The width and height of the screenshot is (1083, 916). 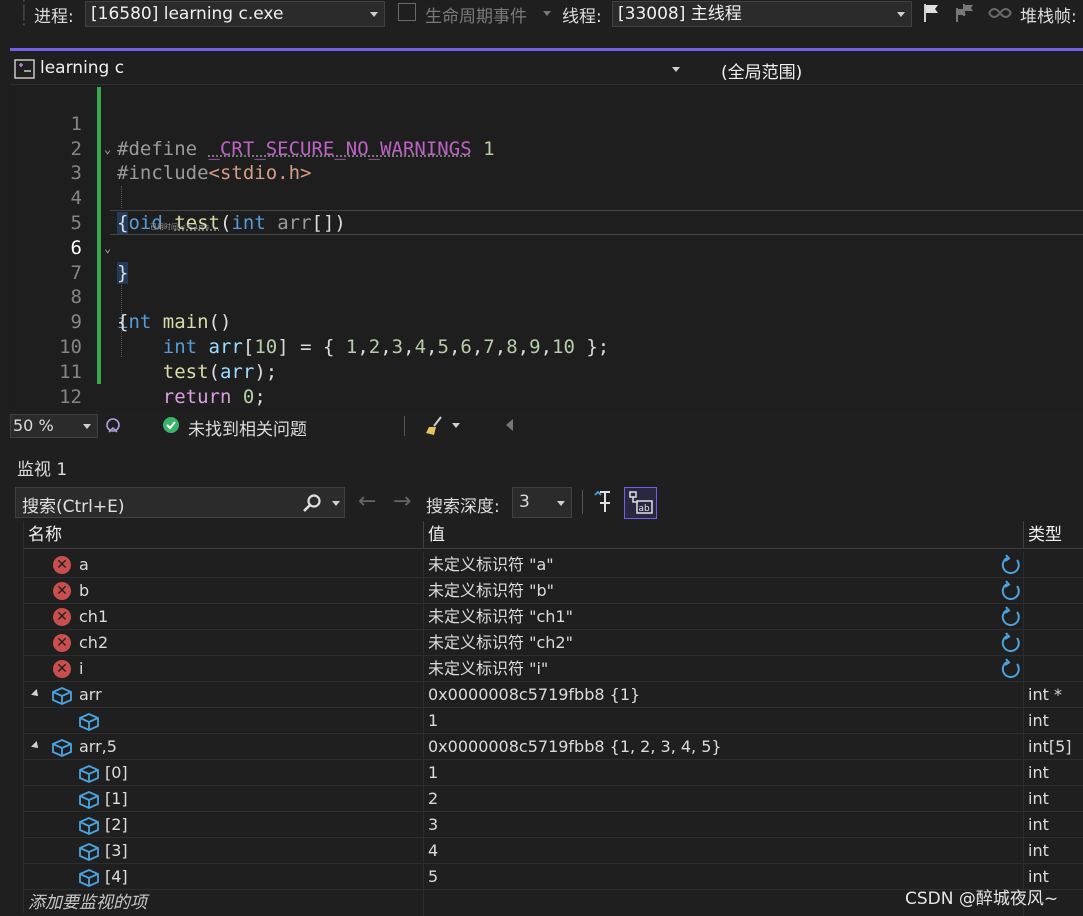 I want to click on watch-name-cell: [2], so click(x=224, y=825).